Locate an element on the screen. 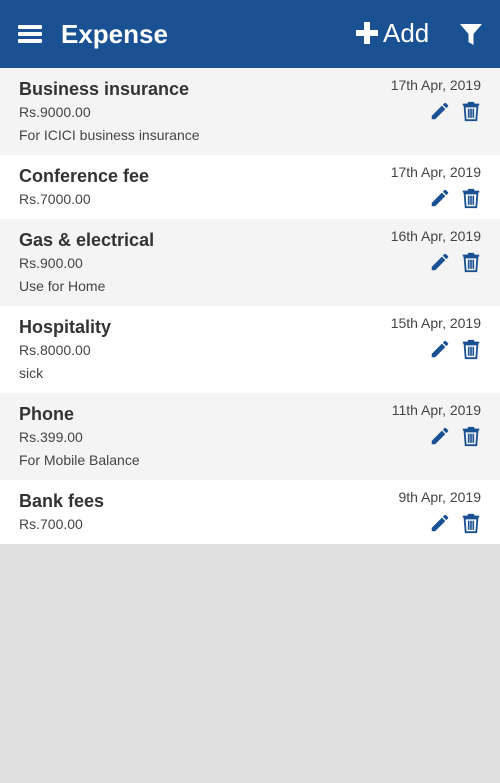 This screenshot has height=783, width=500. expense-amount: Rs.900.00 is located at coordinates (51, 263).